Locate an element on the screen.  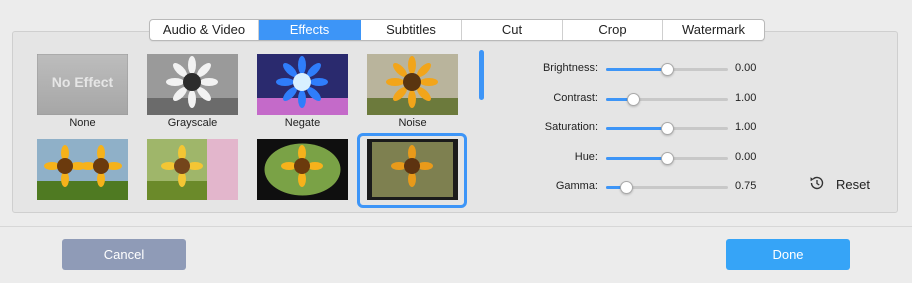
gamma-label: Gamma: is located at coordinates (576, 186).